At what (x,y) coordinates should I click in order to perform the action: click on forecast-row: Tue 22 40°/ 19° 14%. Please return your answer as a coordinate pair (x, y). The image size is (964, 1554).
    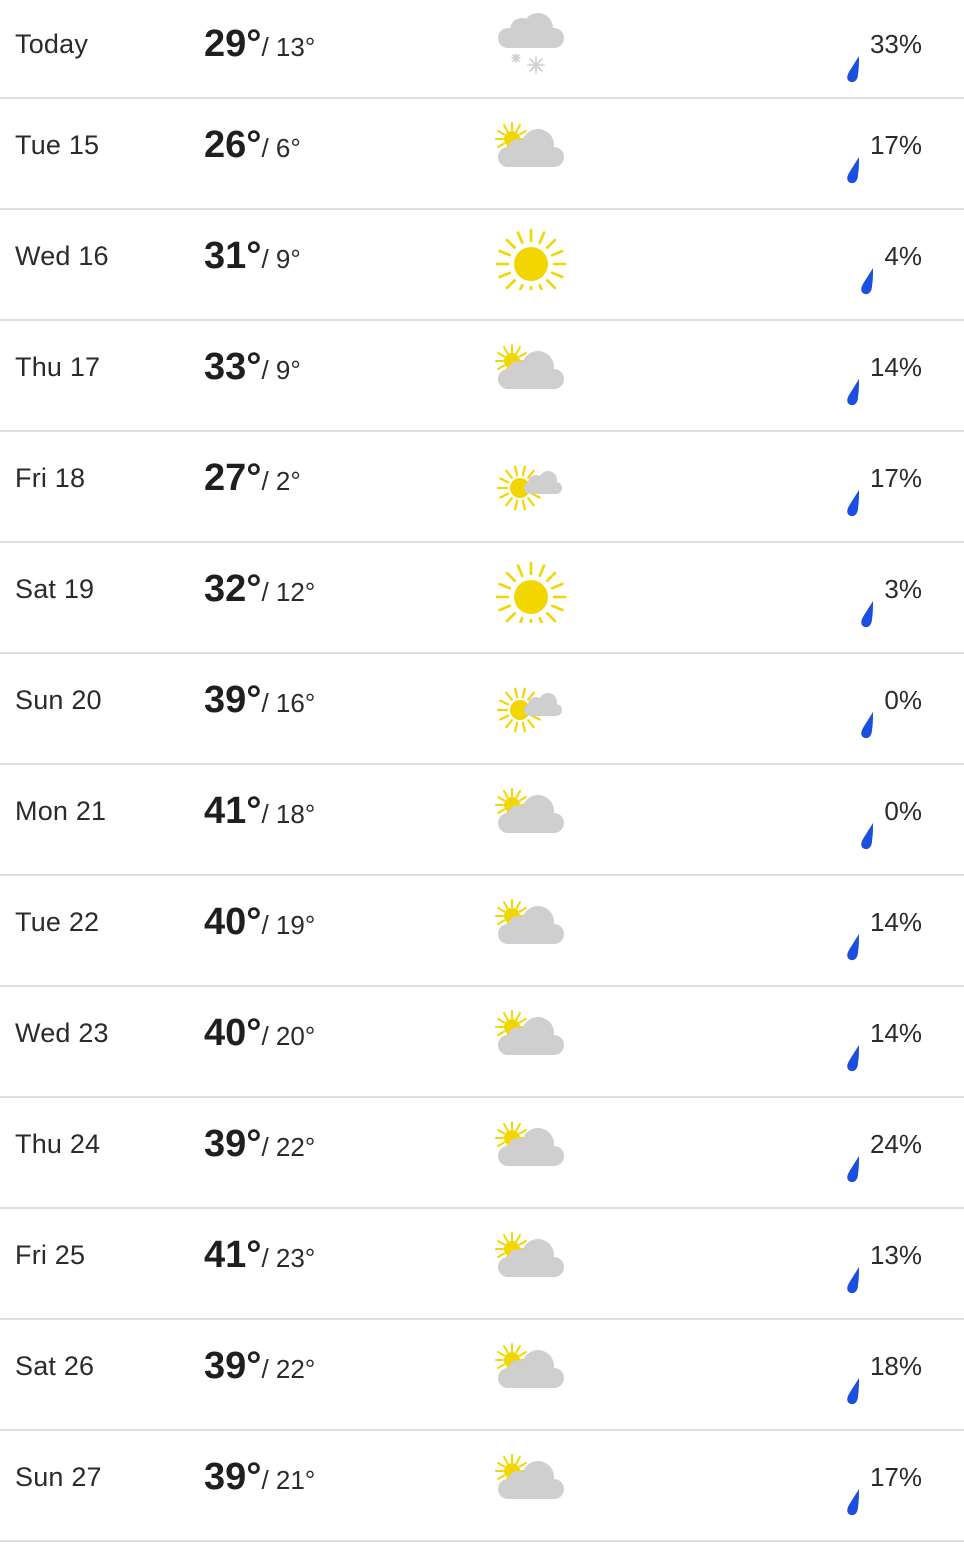
    Looking at the image, I should click on (482, 931).